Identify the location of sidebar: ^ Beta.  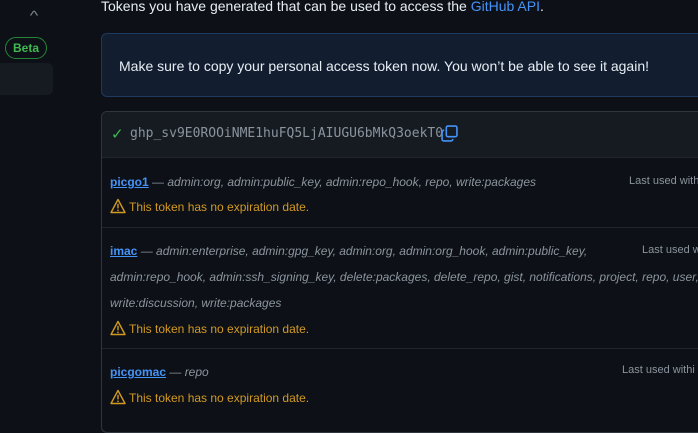
(30, 203).